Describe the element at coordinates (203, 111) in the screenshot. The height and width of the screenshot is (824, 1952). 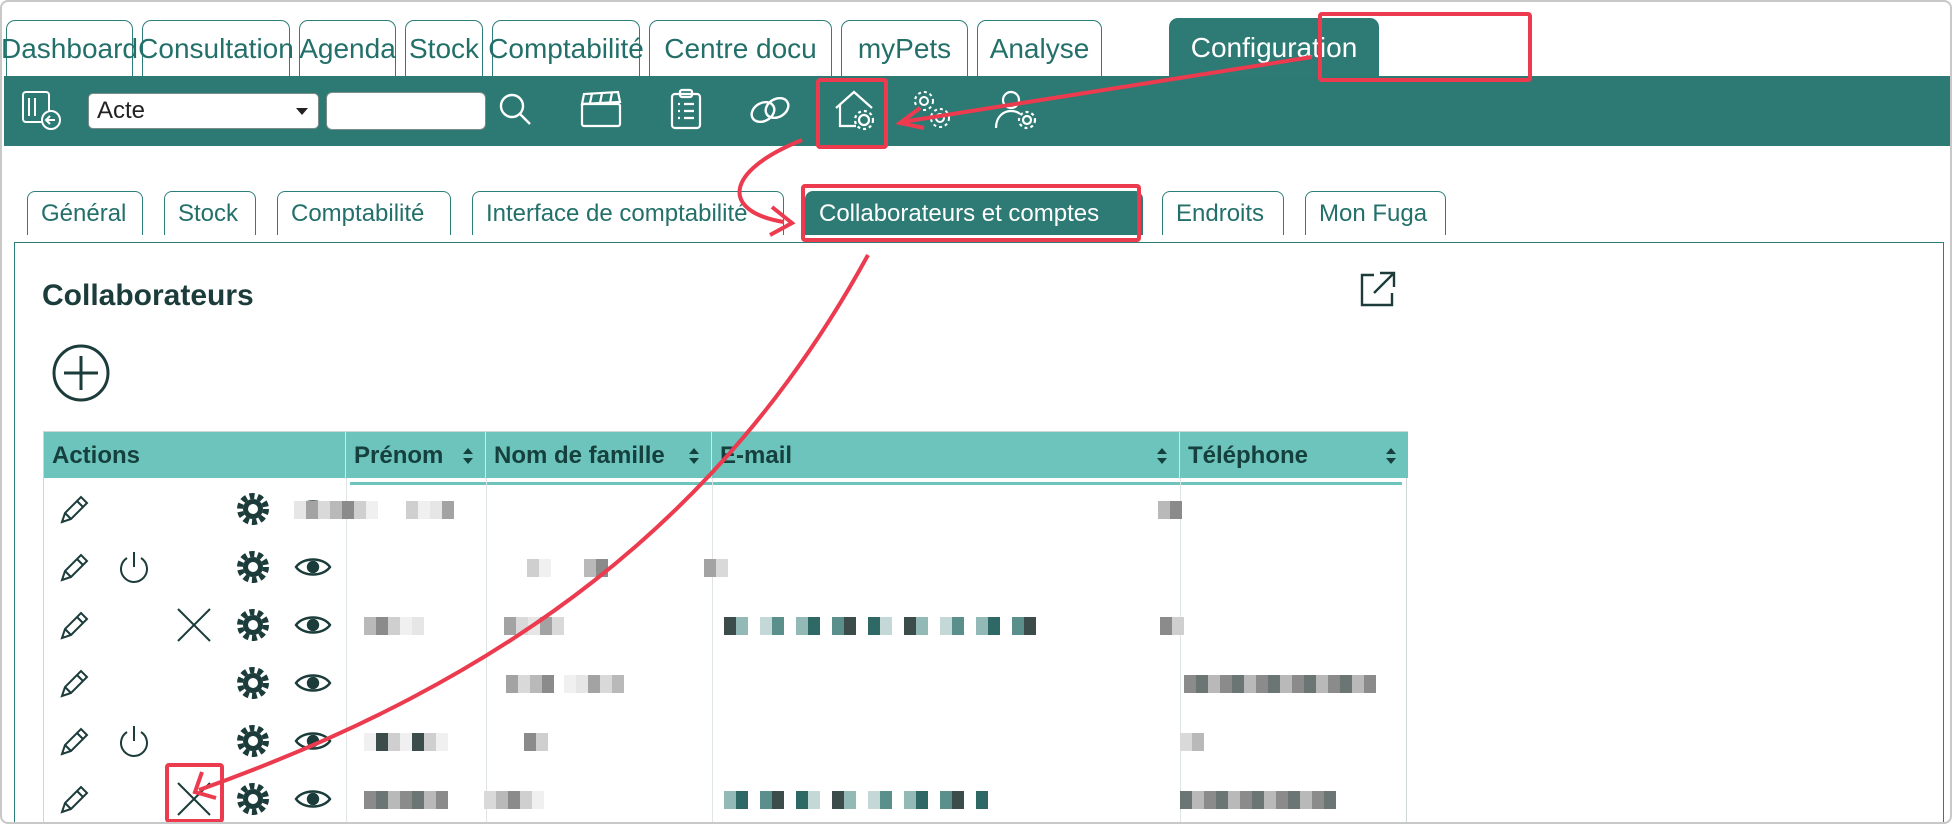
I see `search-type-select: Acte` at that location.